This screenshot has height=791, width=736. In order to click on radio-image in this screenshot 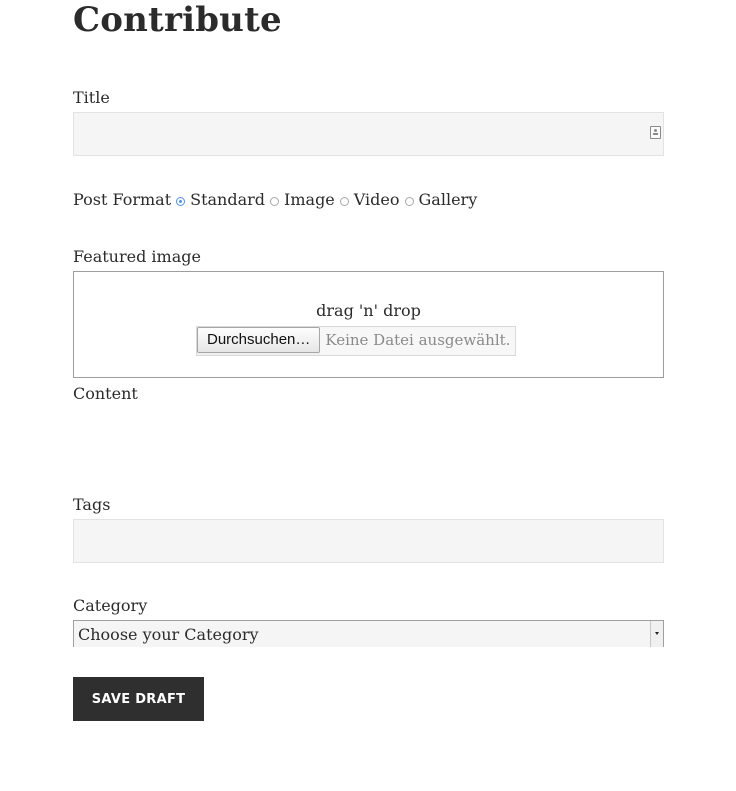, I will do `click(275, 201)`.